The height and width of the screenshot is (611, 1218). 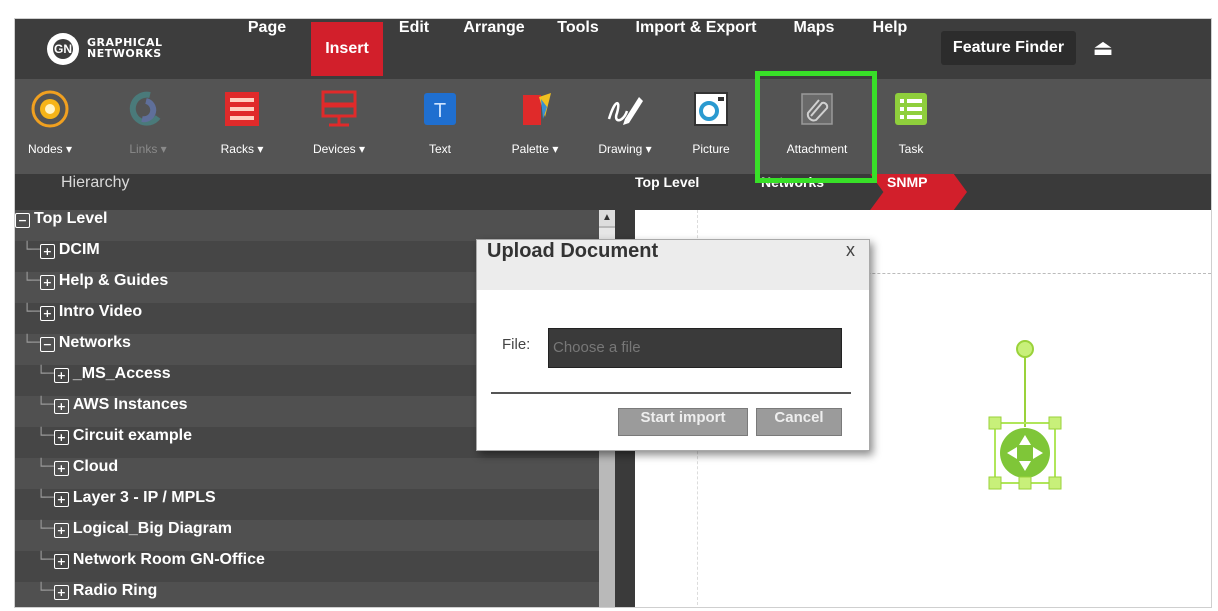 I want to click on task-tool: Task, so click(x=911, y=126).